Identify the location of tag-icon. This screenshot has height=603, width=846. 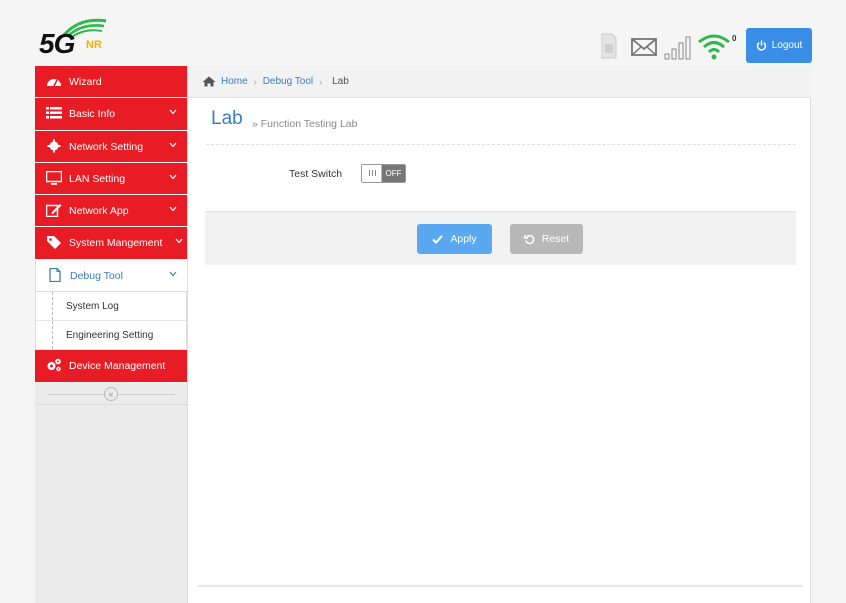
(54, 242).